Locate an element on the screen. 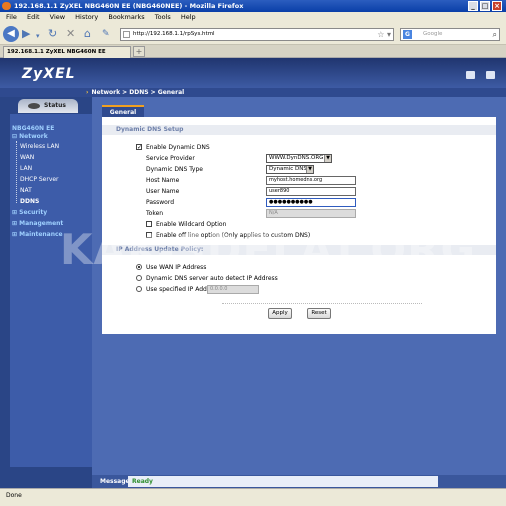 Image resolution: width=506 pixels, height=506 pixels. bookmark-this-icon: ✎ is located at coordinates (106, 34).